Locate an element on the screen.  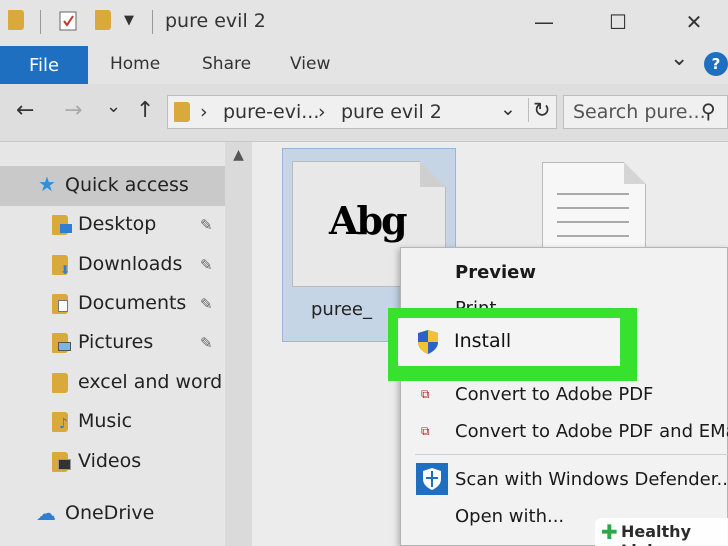
properties-icon is located at coordinates (70, 21).